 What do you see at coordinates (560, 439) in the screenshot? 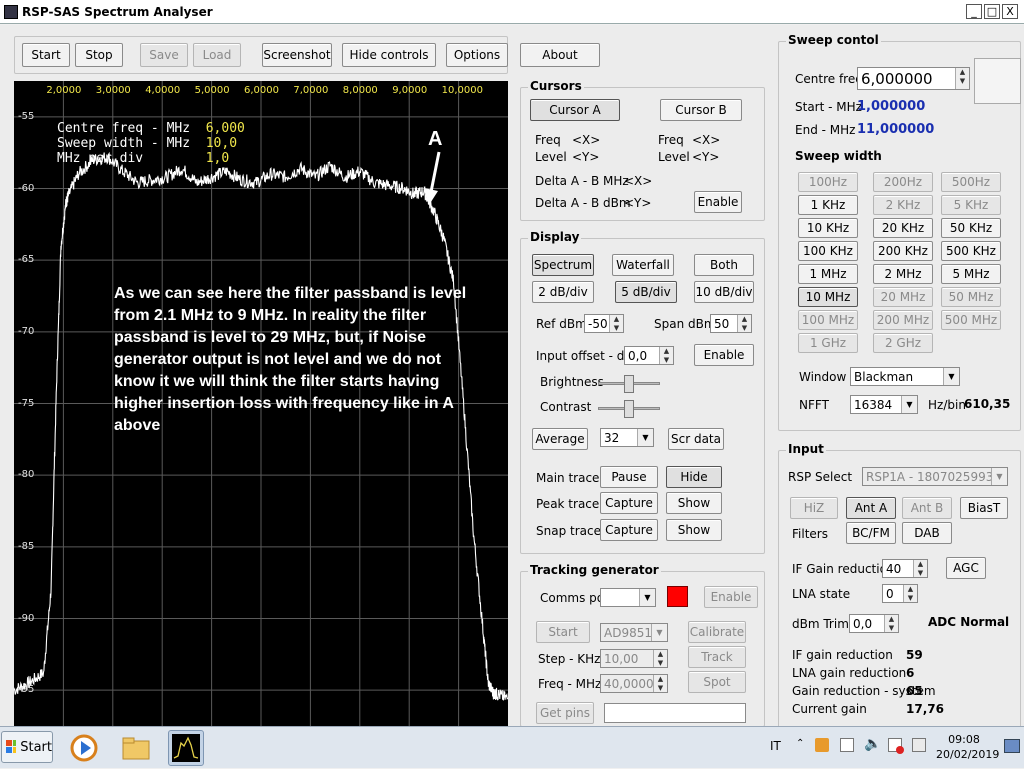
I see `average-button: Average` at bounding box center [560, 439].